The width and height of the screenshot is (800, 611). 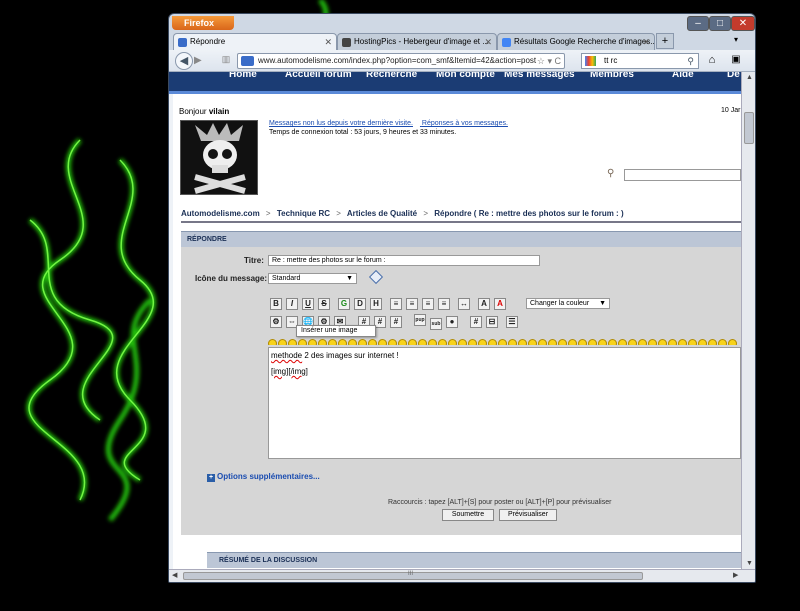 I want to click on scroll-up-icon: ▲, so click(x=749, y=77).